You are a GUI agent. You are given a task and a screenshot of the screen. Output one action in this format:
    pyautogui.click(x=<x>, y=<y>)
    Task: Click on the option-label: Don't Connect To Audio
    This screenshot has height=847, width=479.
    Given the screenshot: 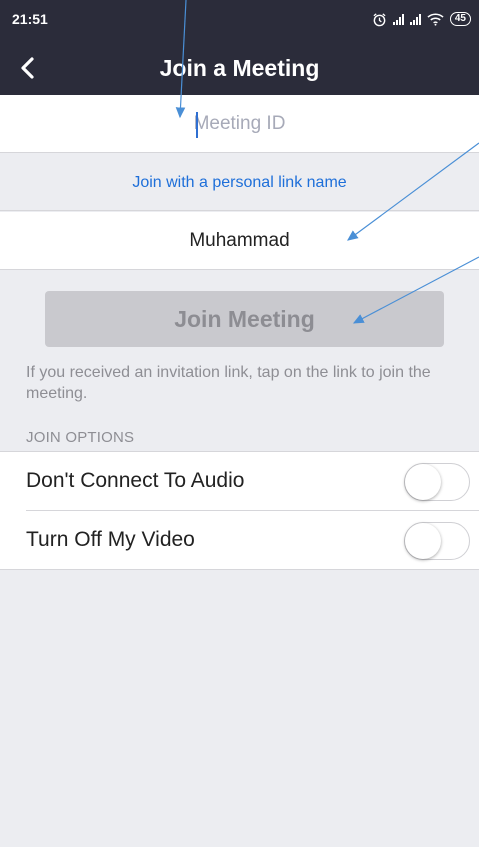 What is the action you would take?
    pyautogui.click(x=135, y=480)
    